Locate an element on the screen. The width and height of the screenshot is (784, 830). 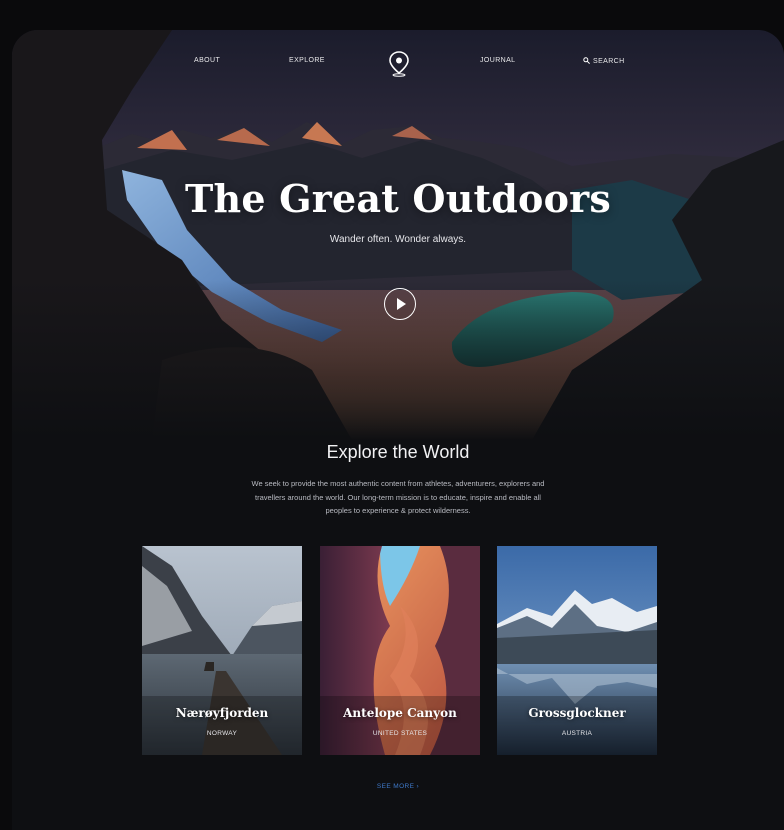
nav-journal-link: JOURNAL is located at coordinates (497, 60).